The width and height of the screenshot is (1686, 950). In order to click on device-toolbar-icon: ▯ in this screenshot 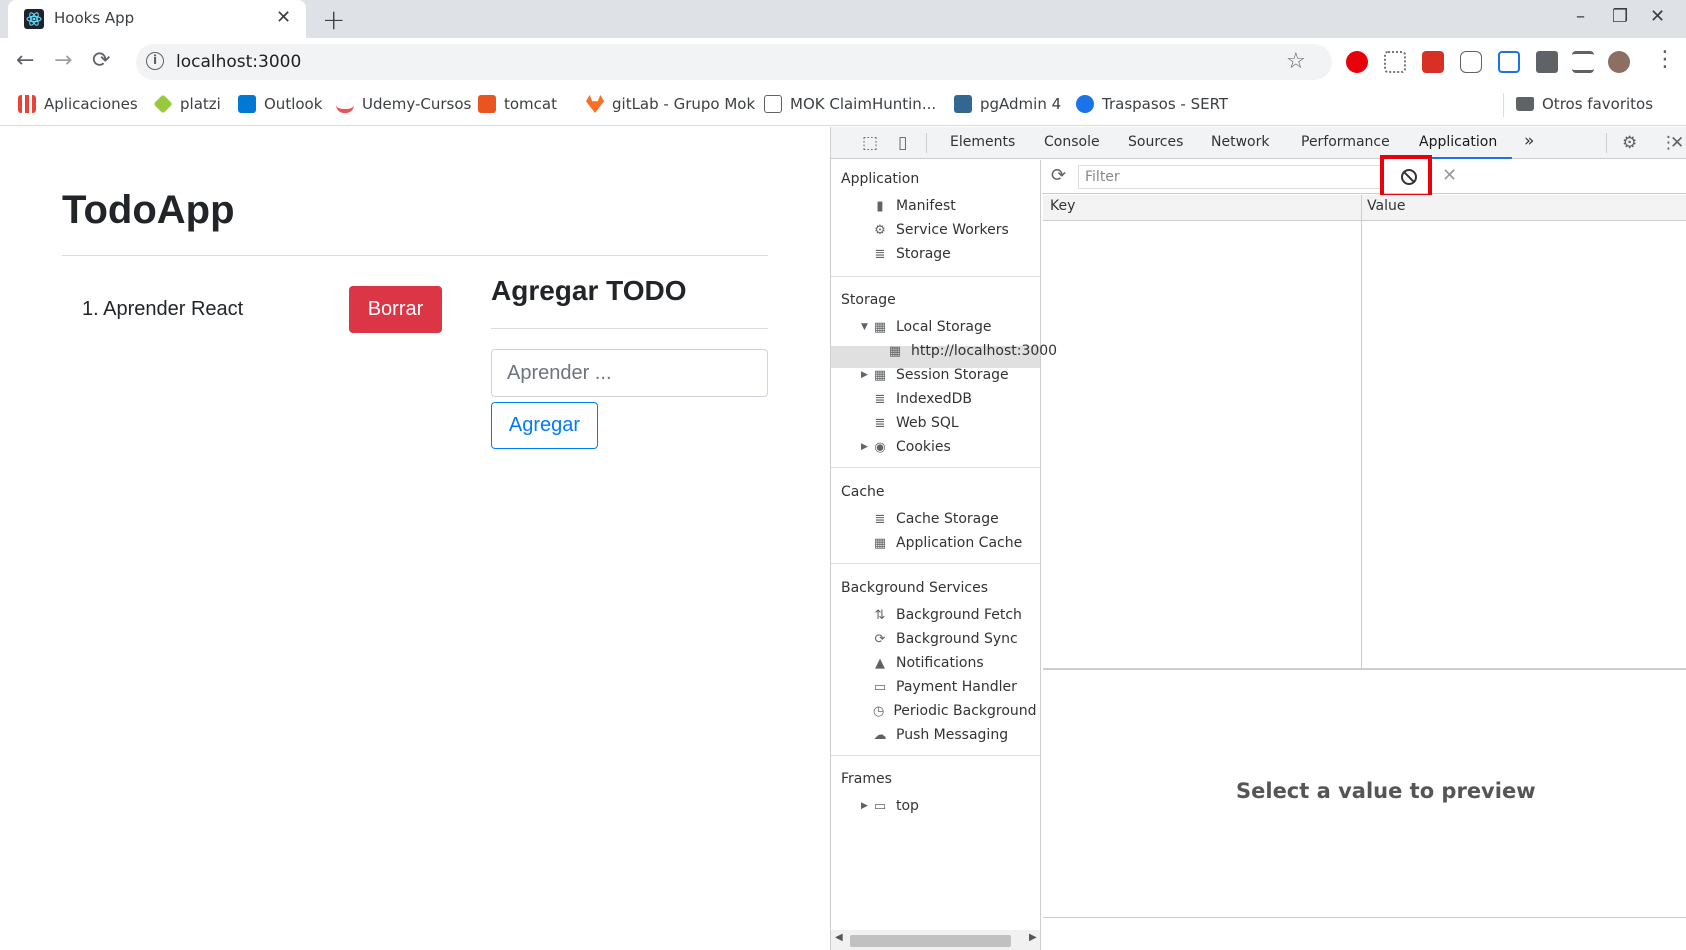, I will do `click(902, 143)`.